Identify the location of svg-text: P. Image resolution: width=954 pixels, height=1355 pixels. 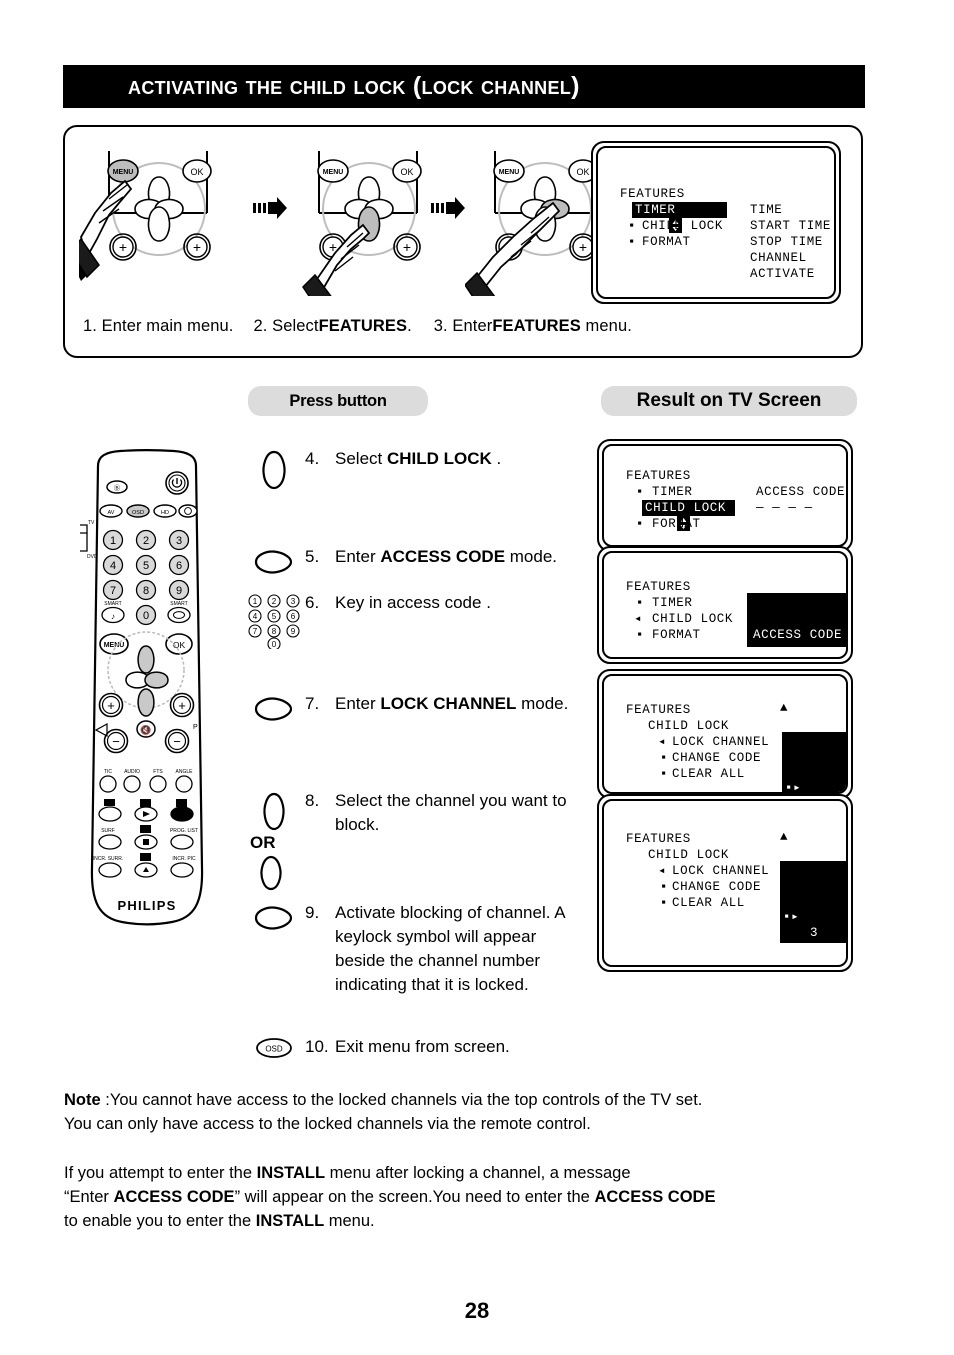
(195, 727).